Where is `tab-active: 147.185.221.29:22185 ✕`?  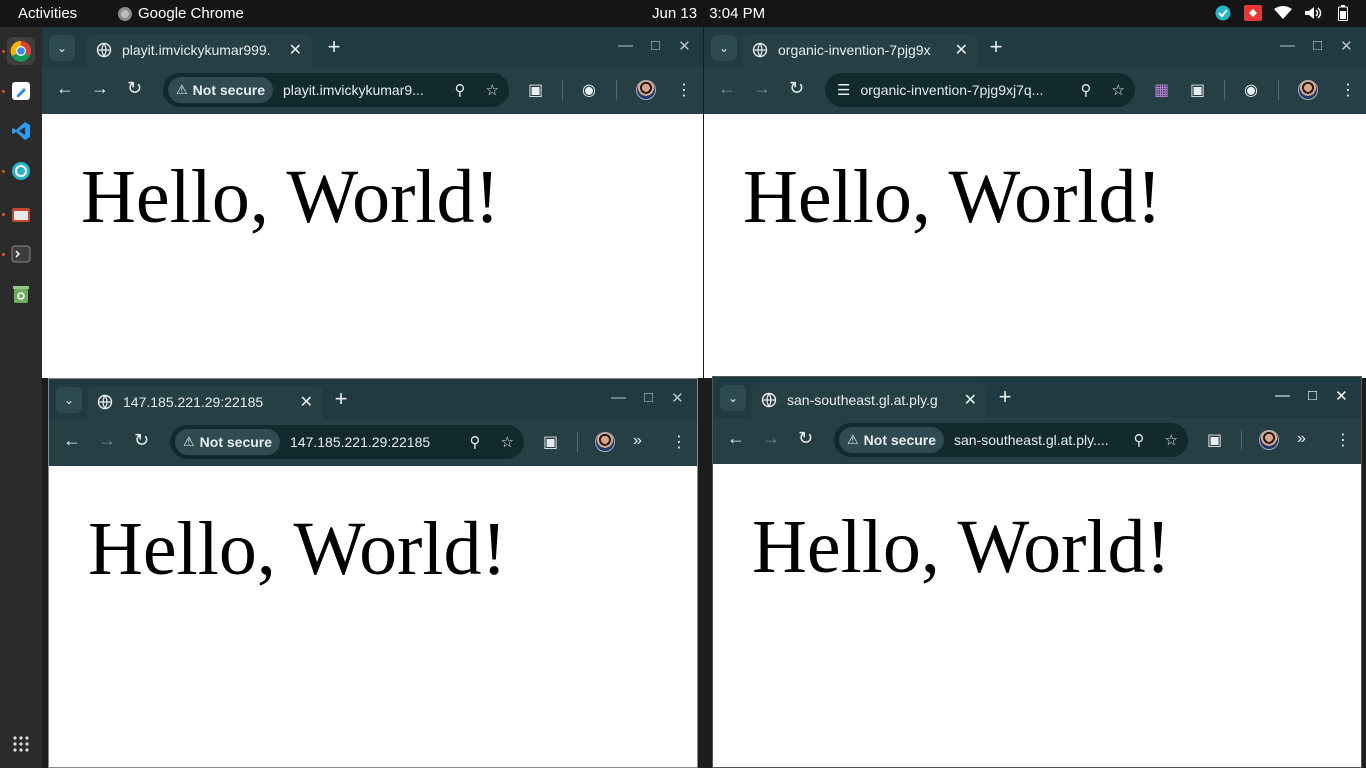 tab-active: 147.185.221.29:22185 ✕ is located at coordinates (205, 402).